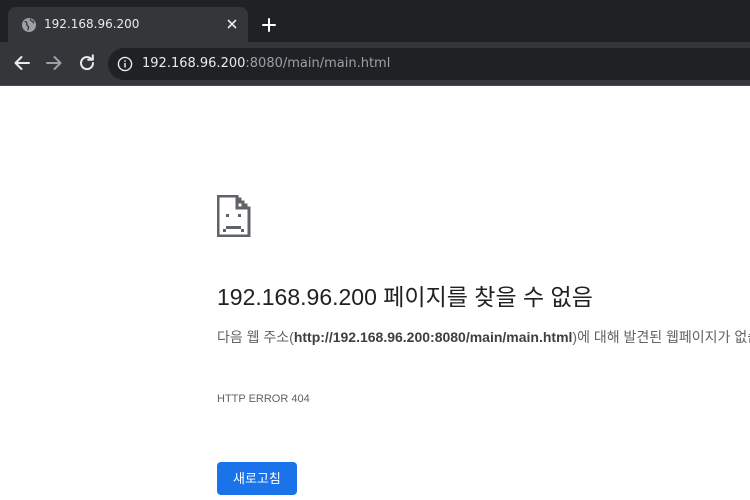 Image resolution: width=750 pixels, height=500 pixels. What do you see at coordinates (405, 297) in the screenshot?
I see `error-heading: 192.168.96.200 페이지를 찾을 수 없음` at bounding box center [405, 297].